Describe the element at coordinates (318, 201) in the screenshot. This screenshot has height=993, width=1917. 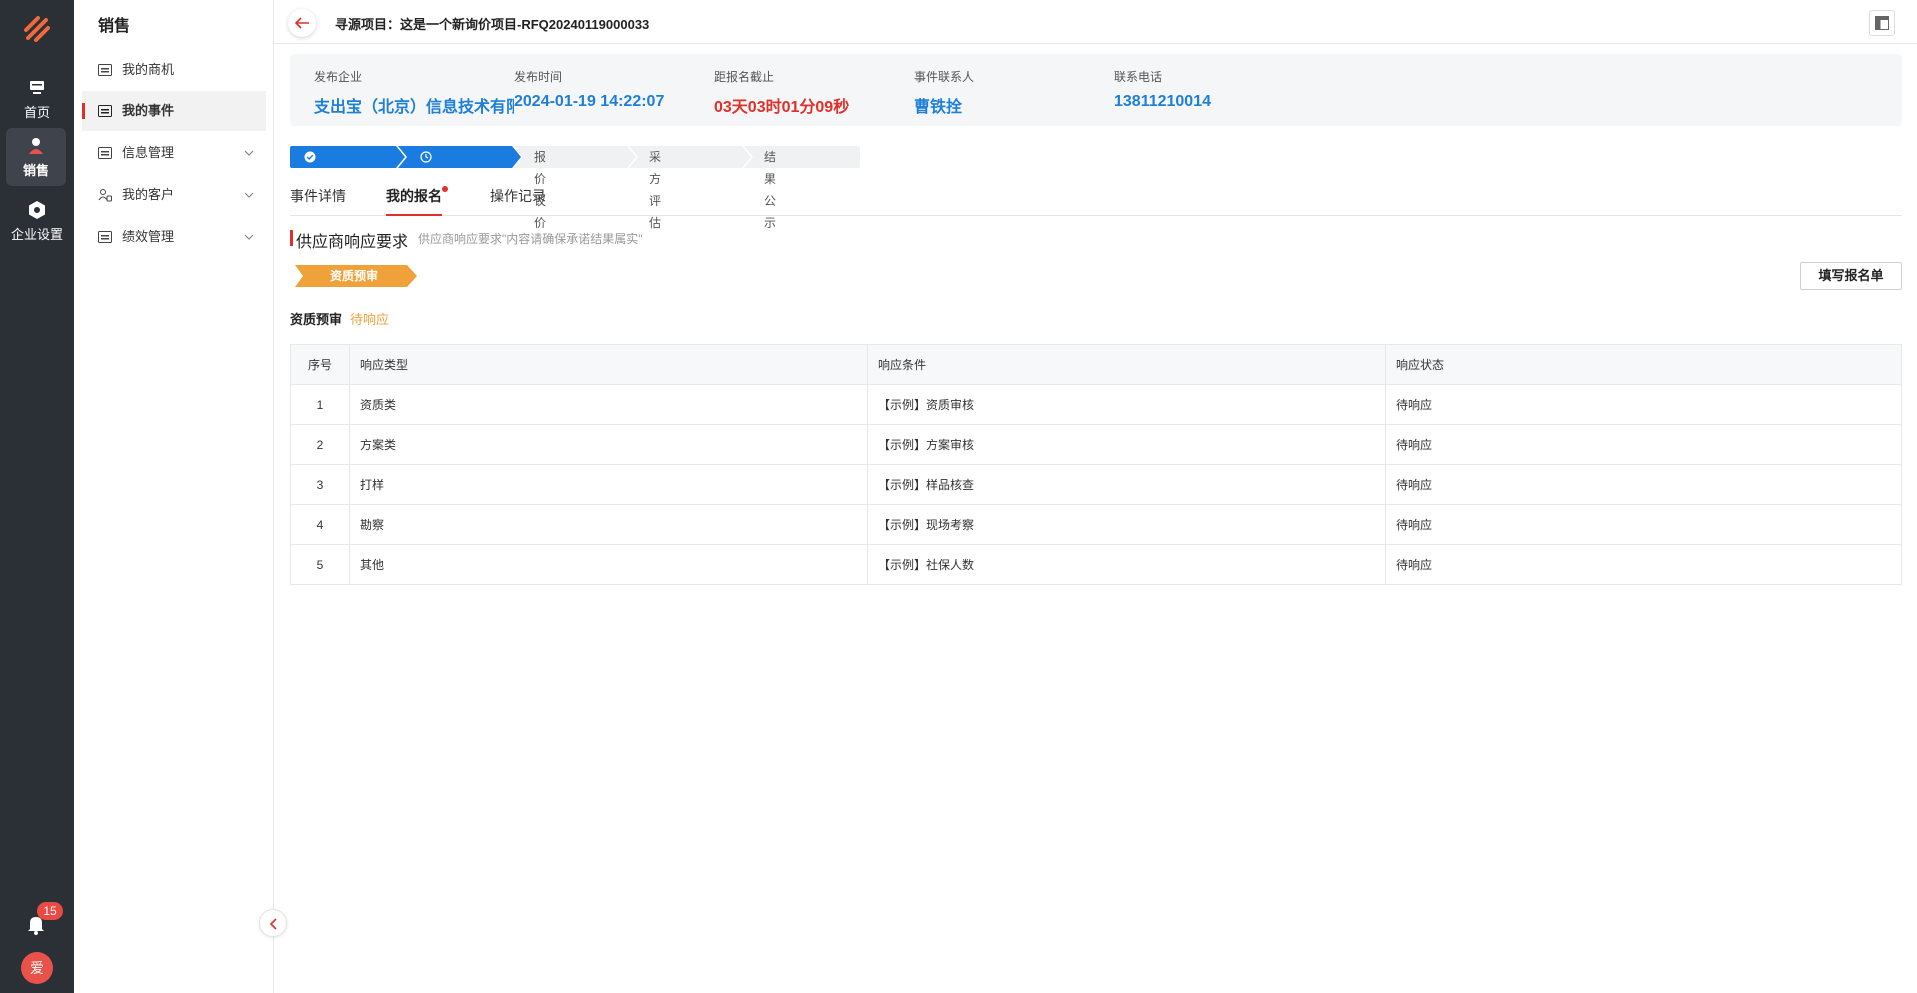
I see `tab-event-details: 事件详情` at that location.